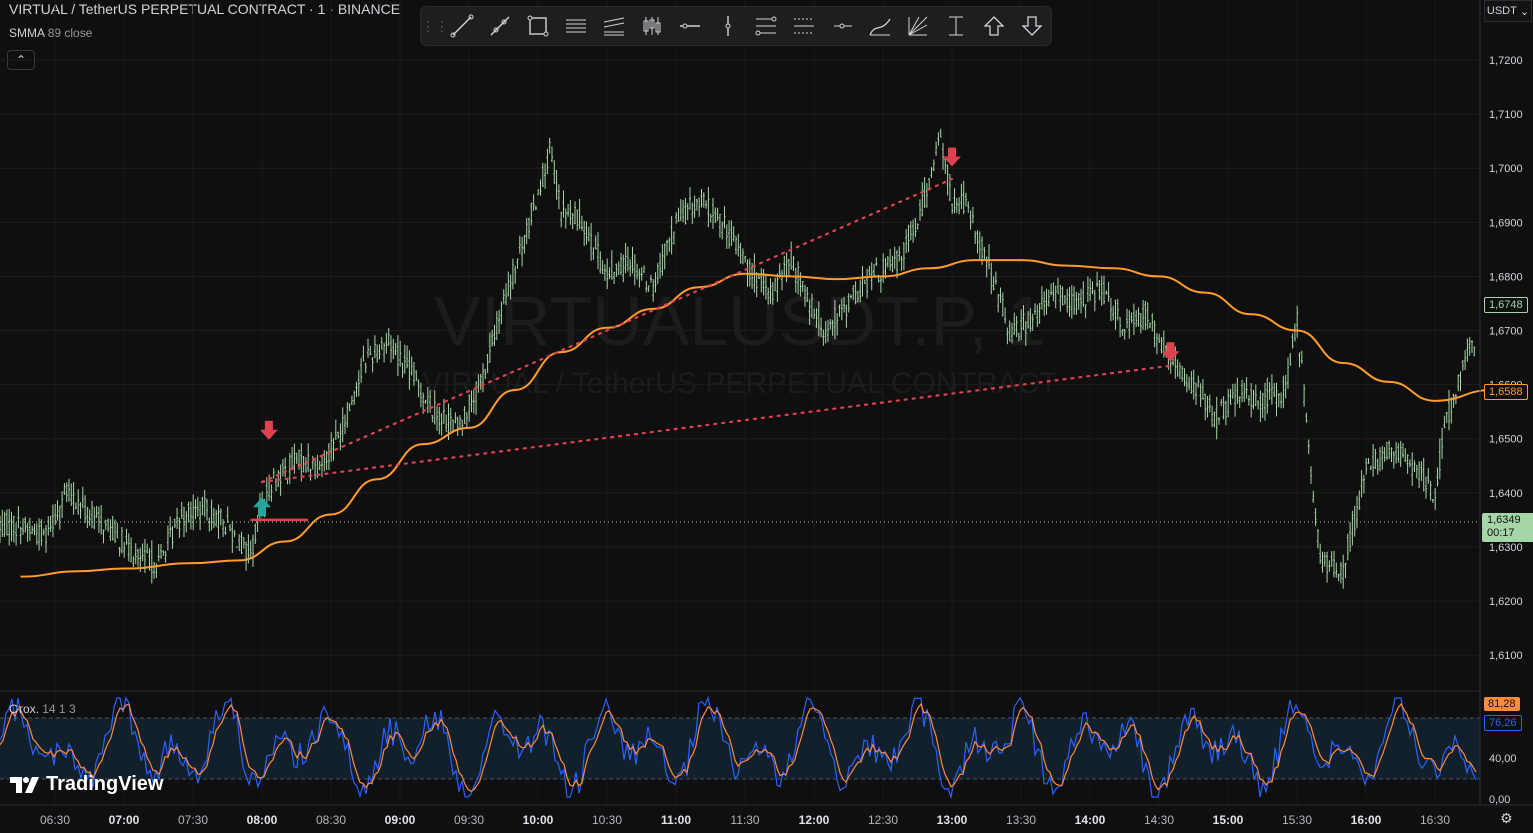  What do you see at coordinates (952, 820) in the screenshot?
I see `time-tick: 13:00` at bounding box center [952, 820].